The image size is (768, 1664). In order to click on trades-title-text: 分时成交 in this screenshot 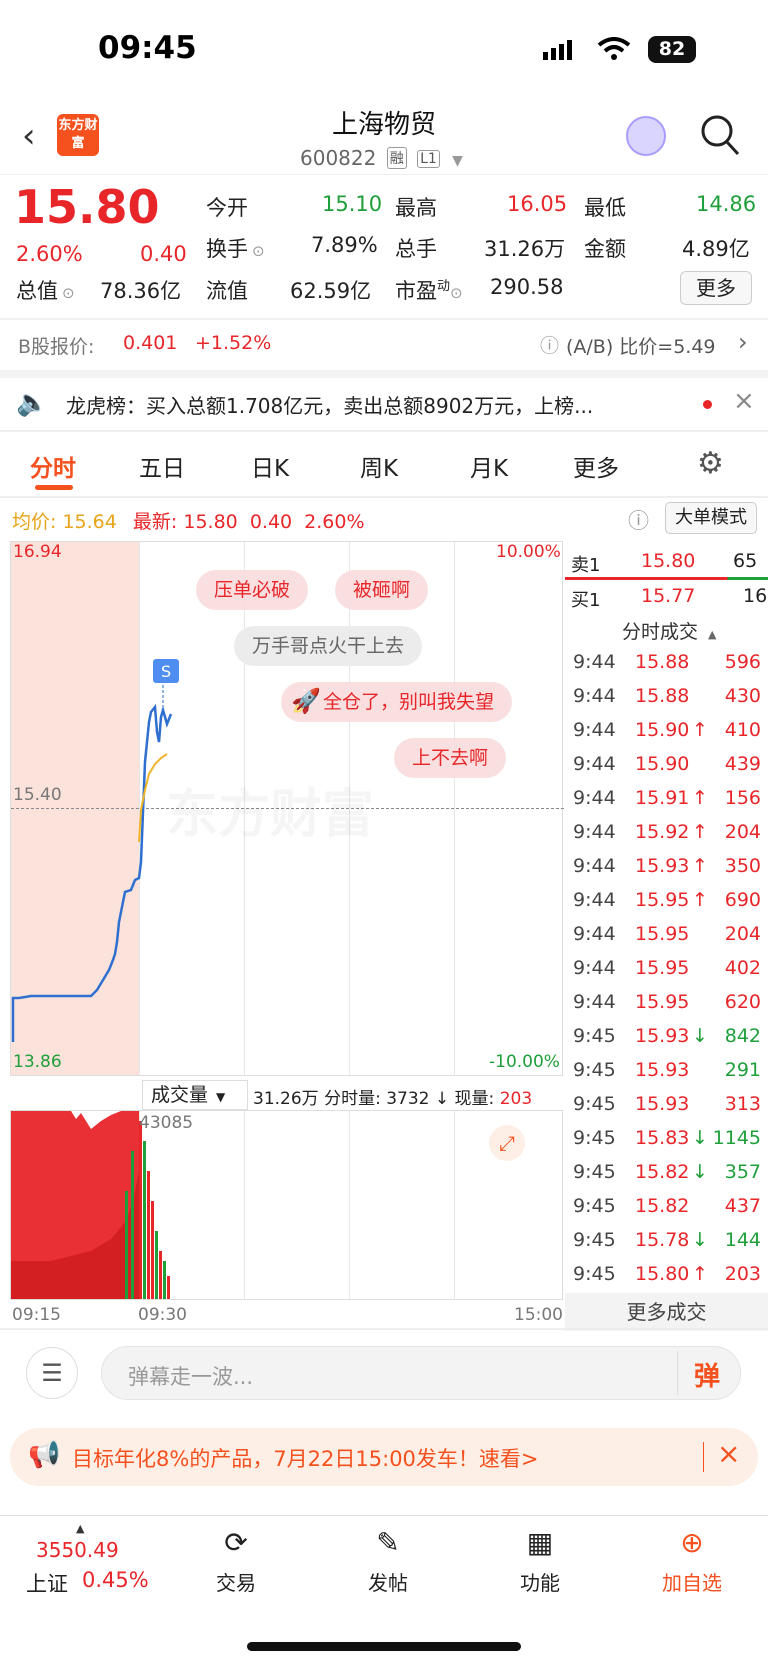, I will do `click(660, 632)`.